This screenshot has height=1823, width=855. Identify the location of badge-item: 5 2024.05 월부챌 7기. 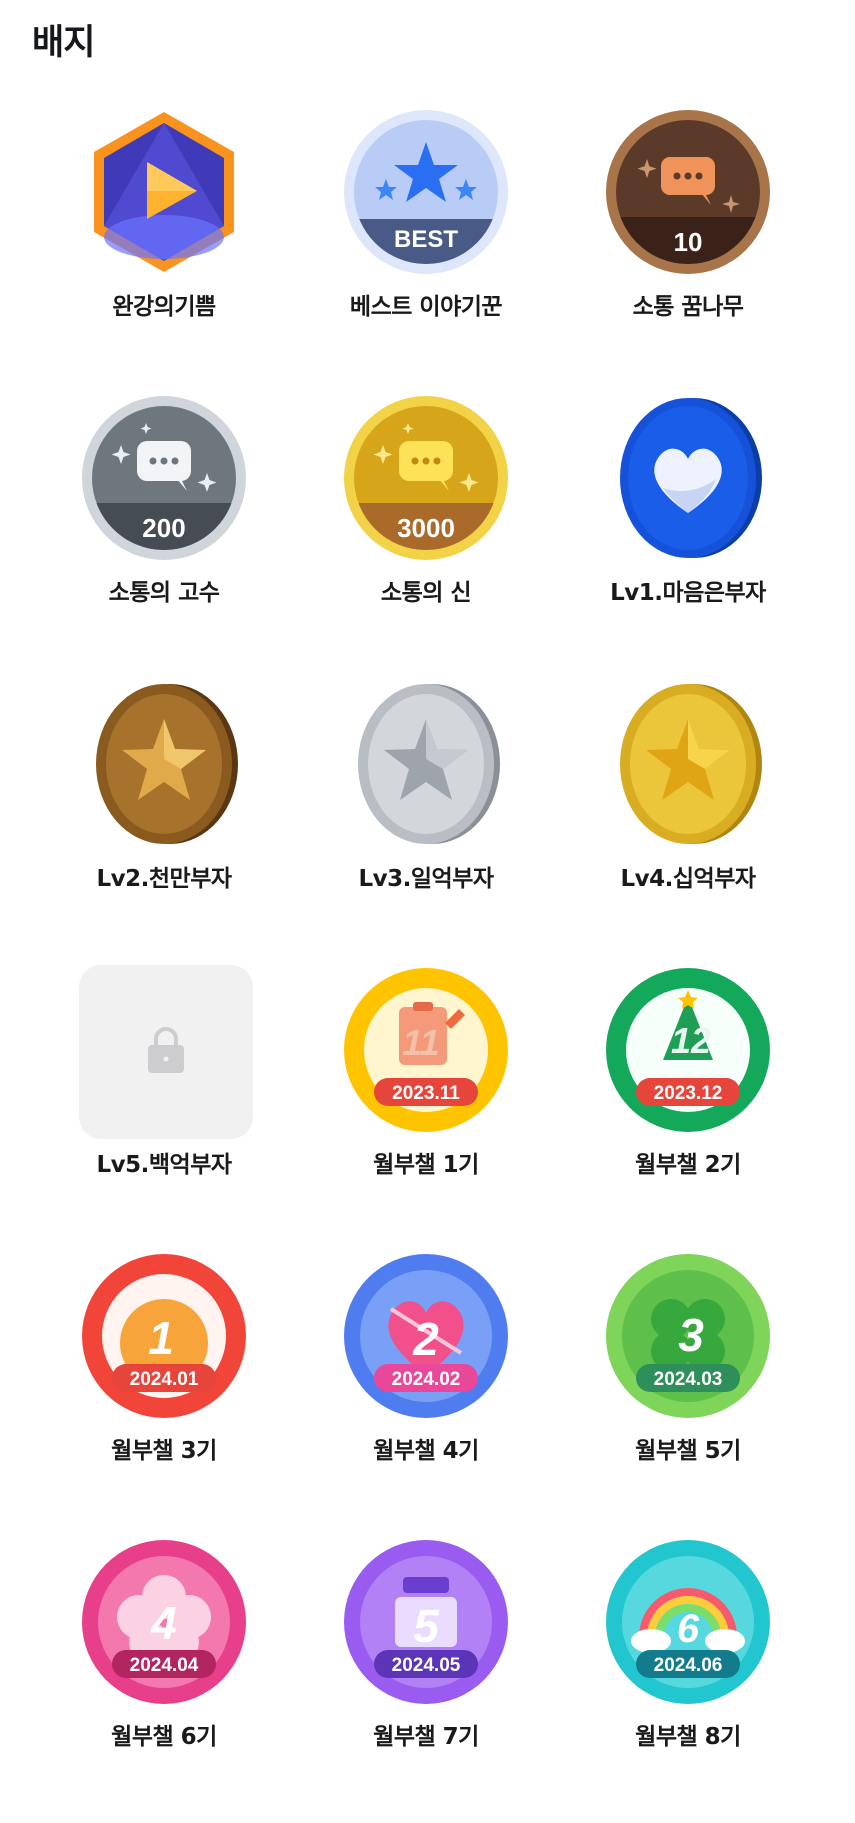
(426, 1680).